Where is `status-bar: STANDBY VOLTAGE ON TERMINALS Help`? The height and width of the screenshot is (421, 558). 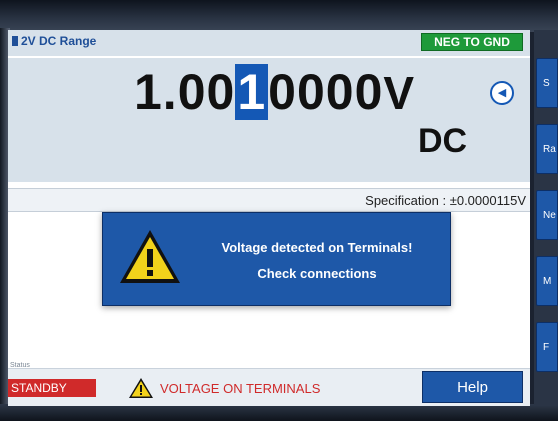 status-bar: STANDBY VOLTAGE ON TERMINALS Help is located at coordinates (269, 387).